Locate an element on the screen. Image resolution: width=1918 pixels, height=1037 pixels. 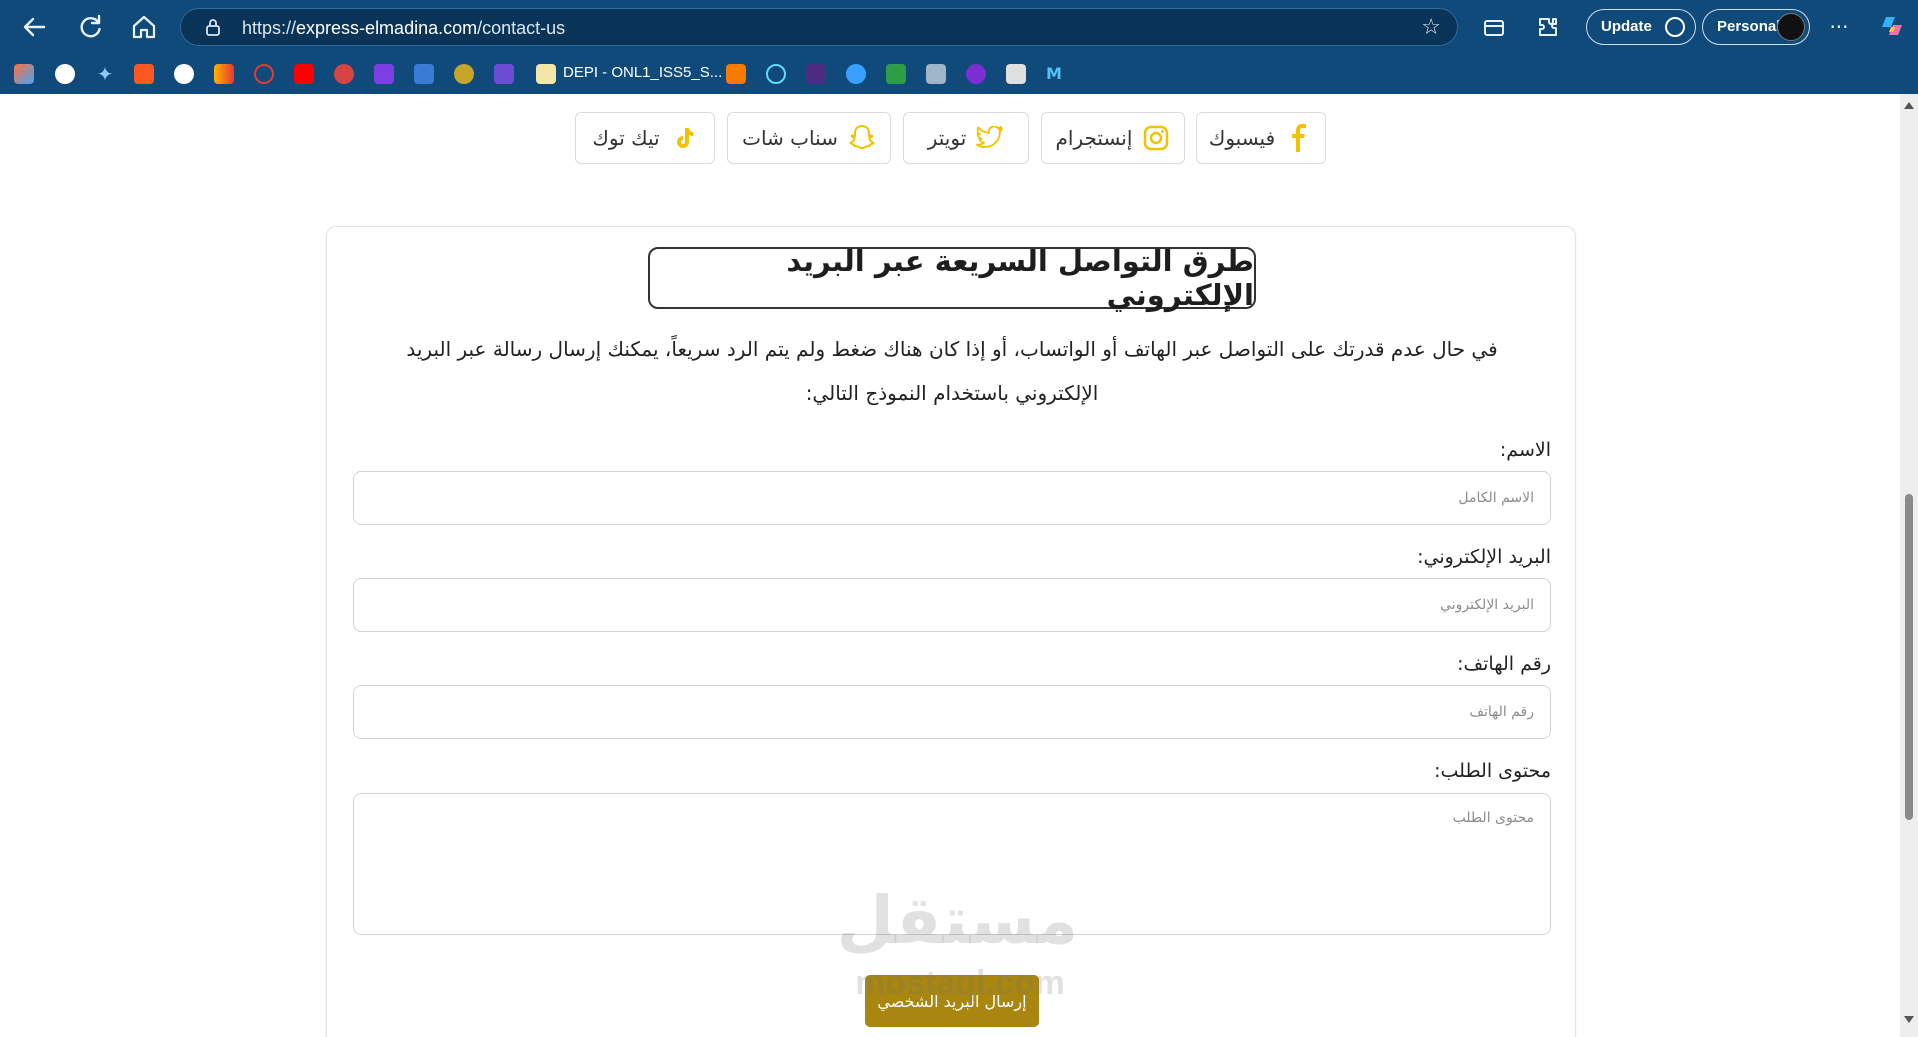
facebook-label: فيسبوك is located at coordinates (1242, 138).